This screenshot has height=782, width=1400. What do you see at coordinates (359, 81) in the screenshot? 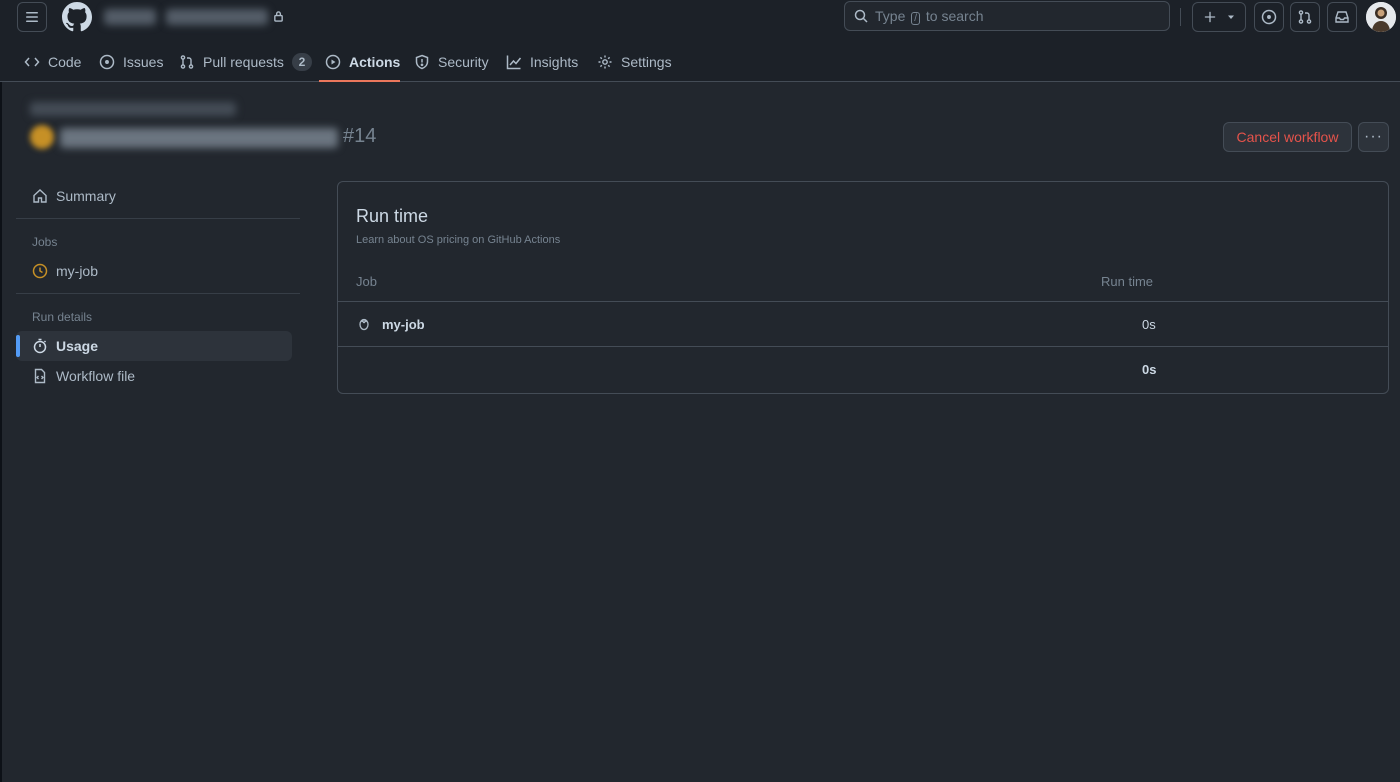
I see `active-tab-indicator` at bounding box center [359, 81].